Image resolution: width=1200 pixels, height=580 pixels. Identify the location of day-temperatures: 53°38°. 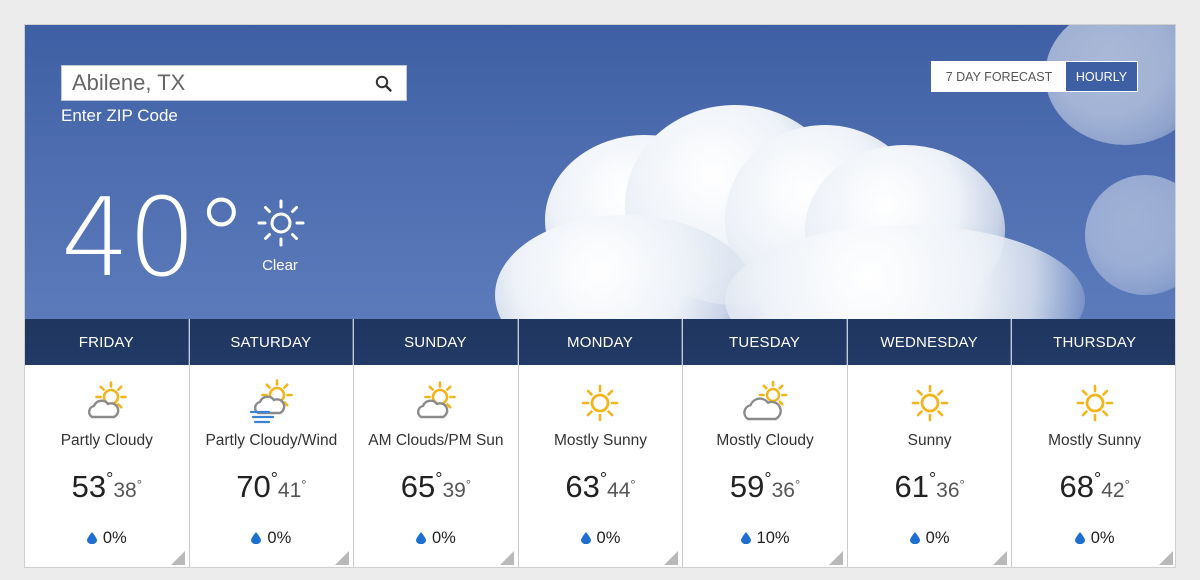
(107, 487).